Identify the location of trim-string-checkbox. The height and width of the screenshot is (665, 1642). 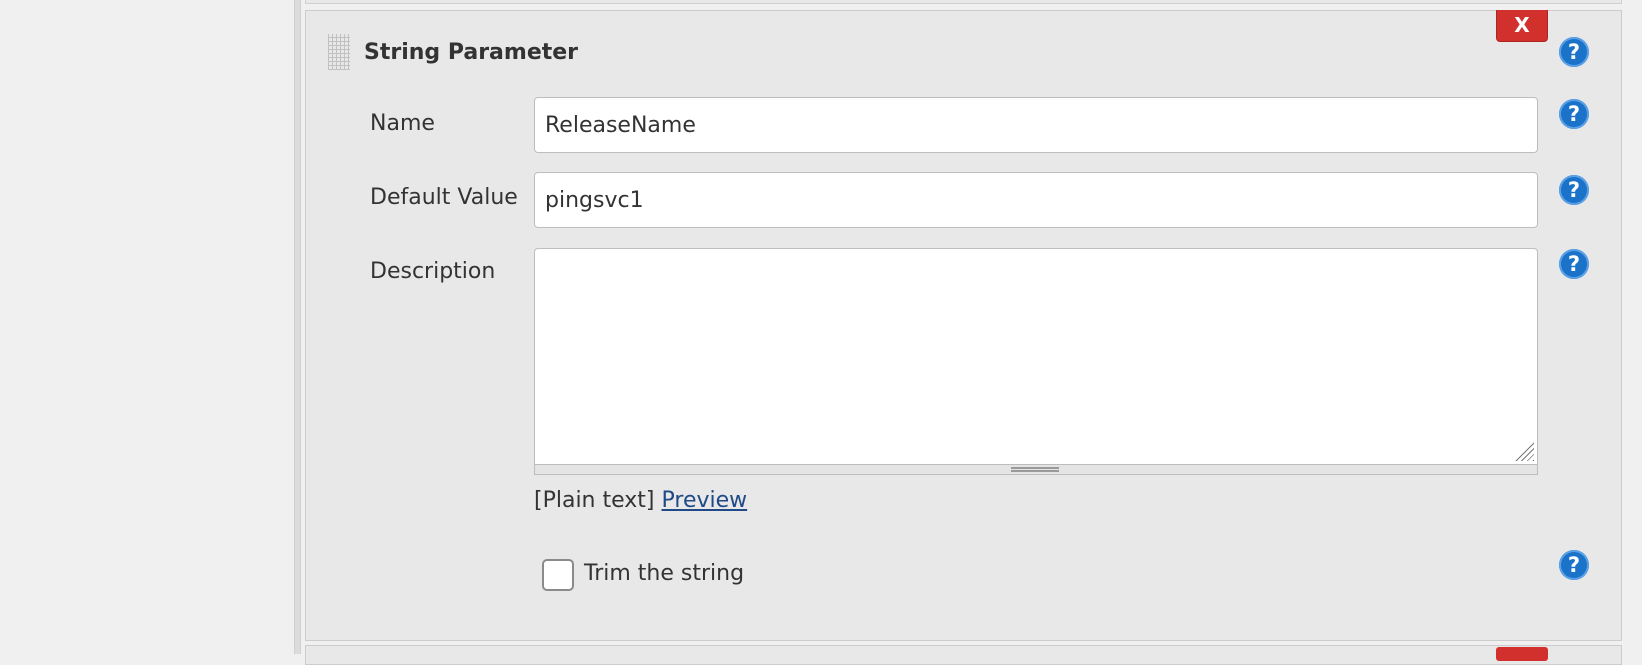
(558, 575).